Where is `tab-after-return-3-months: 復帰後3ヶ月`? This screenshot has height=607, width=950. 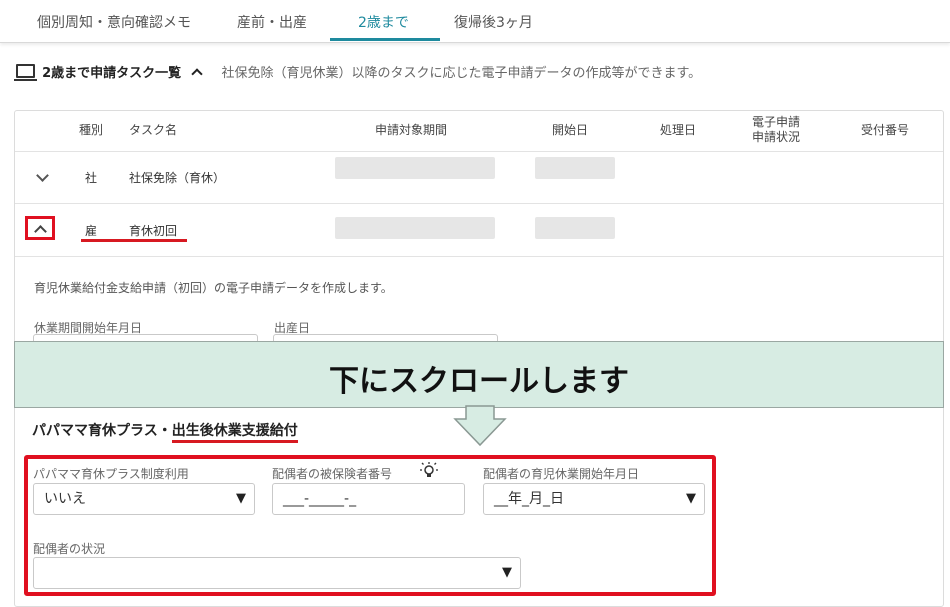 tab-after-return-3-months: 復帰後3ヶ月 is located at coordinates (493, 22).